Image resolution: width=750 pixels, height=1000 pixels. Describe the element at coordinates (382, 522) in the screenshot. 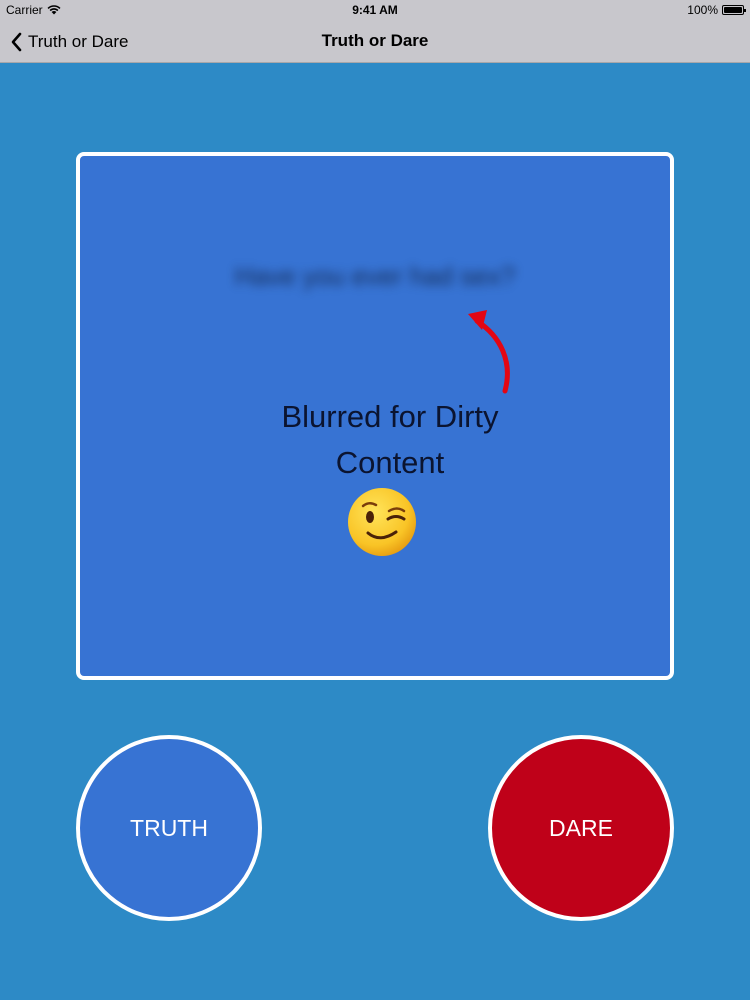

I see `winking-face-icon` at that location.